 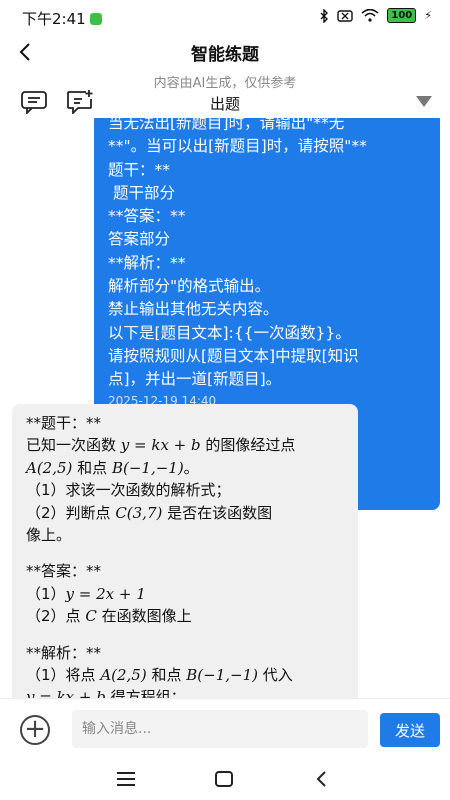 I want to click on mode-selector: 出题, so click(x=225, y=103).